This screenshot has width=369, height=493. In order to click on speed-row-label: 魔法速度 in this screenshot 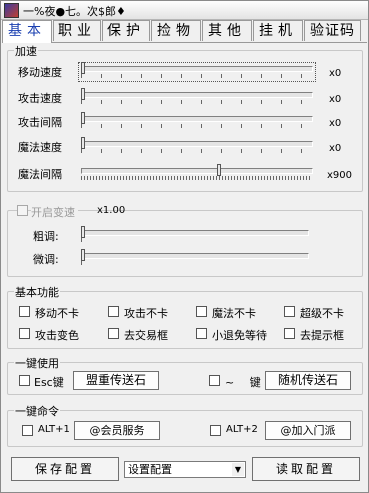, I will do `click(40, 147)`.